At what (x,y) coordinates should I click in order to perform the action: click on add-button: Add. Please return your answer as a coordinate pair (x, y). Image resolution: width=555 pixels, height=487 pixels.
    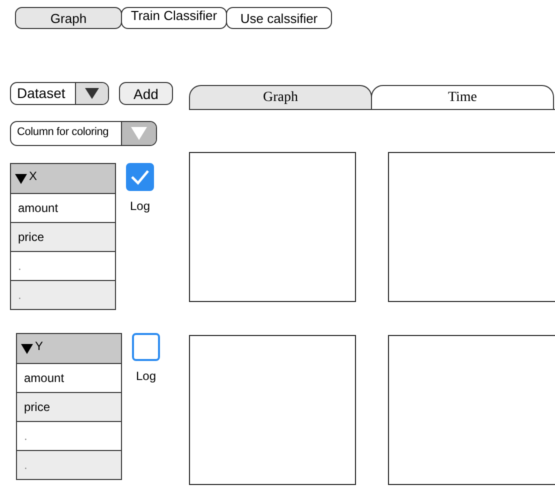
    Looking at the image, I should click on (146, 93).